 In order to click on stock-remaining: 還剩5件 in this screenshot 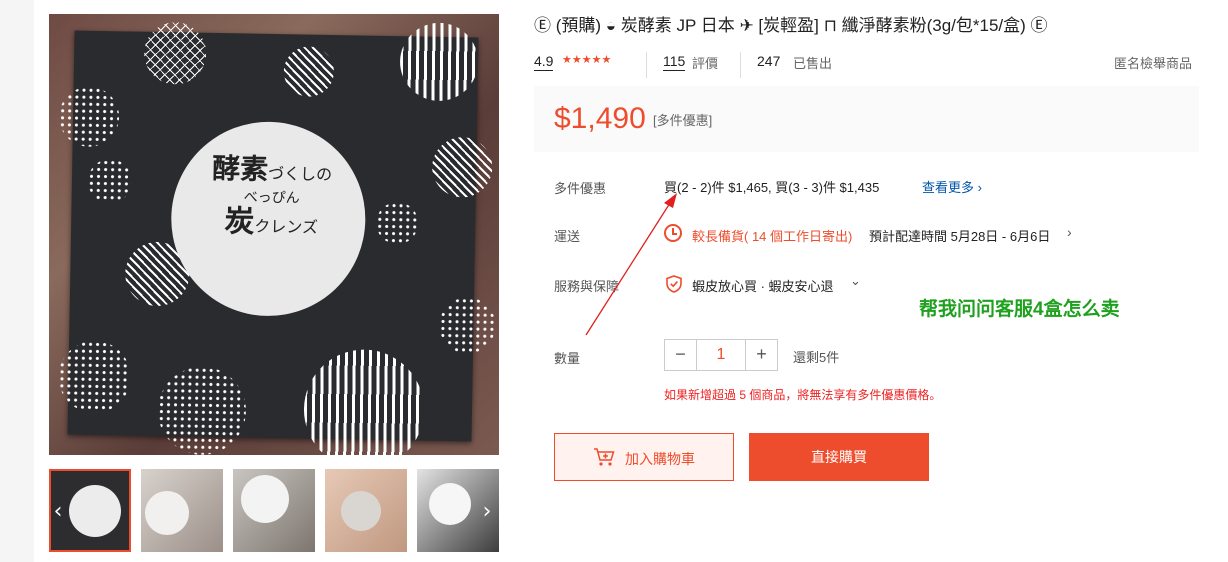, I will do `click(816, 357)`.